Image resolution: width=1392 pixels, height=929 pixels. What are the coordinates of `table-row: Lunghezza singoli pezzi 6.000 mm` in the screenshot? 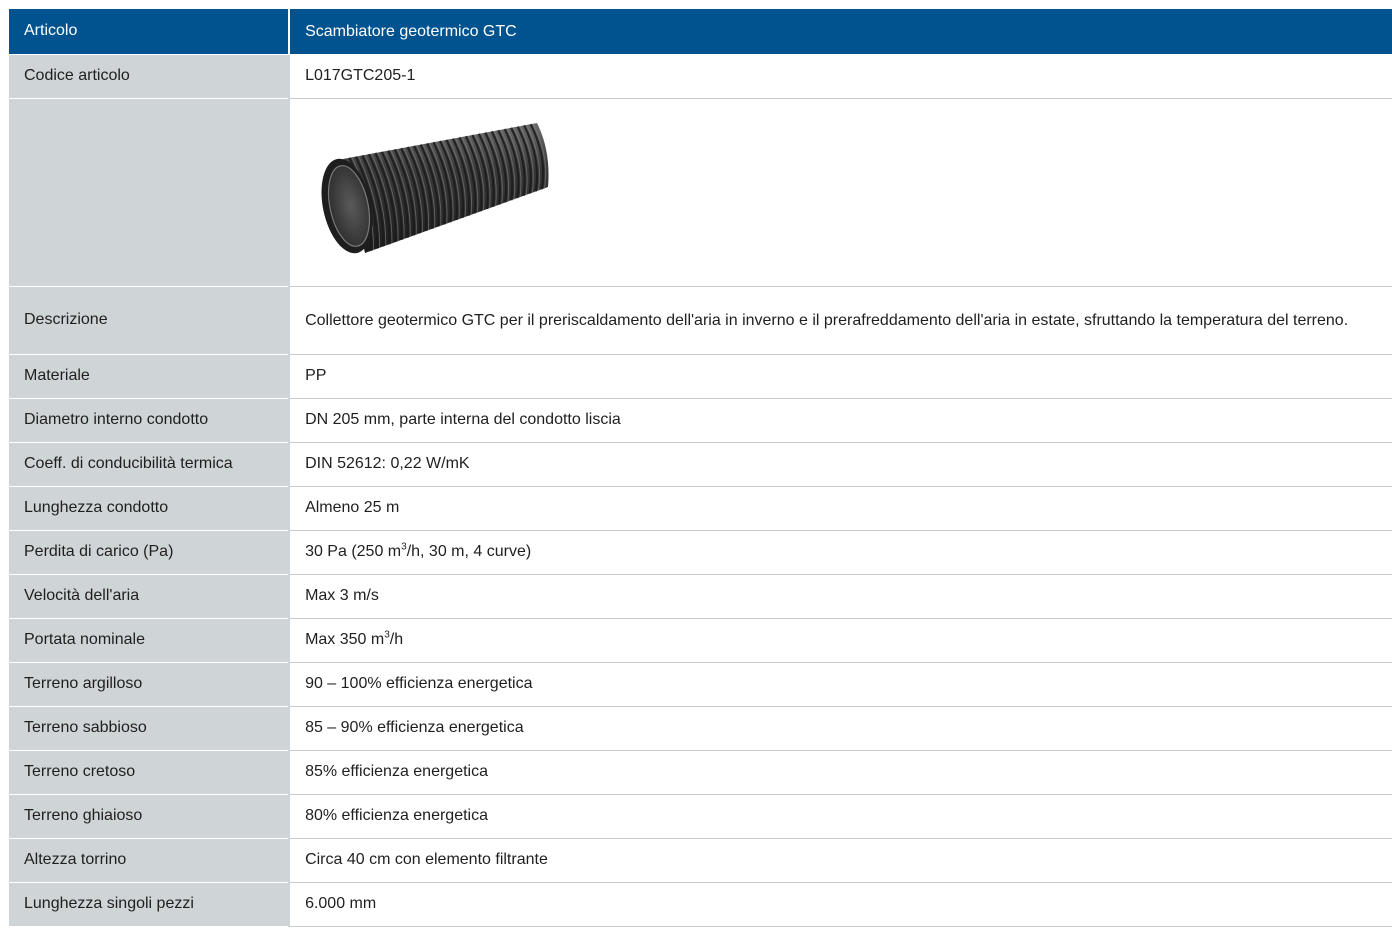 It's located at (700, 904).